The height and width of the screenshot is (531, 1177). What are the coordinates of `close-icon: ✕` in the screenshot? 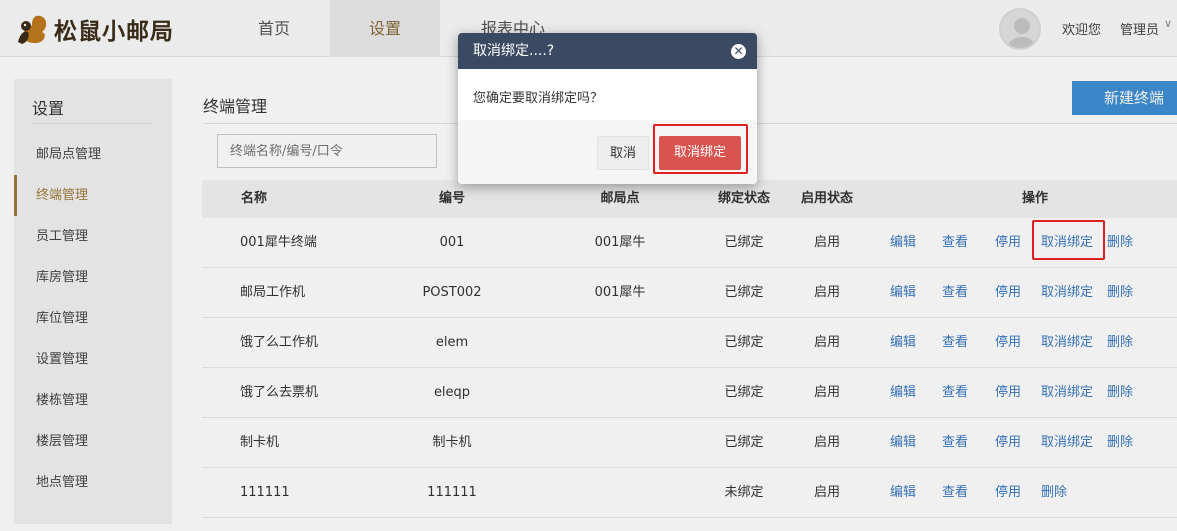 It's located at (738, 51).